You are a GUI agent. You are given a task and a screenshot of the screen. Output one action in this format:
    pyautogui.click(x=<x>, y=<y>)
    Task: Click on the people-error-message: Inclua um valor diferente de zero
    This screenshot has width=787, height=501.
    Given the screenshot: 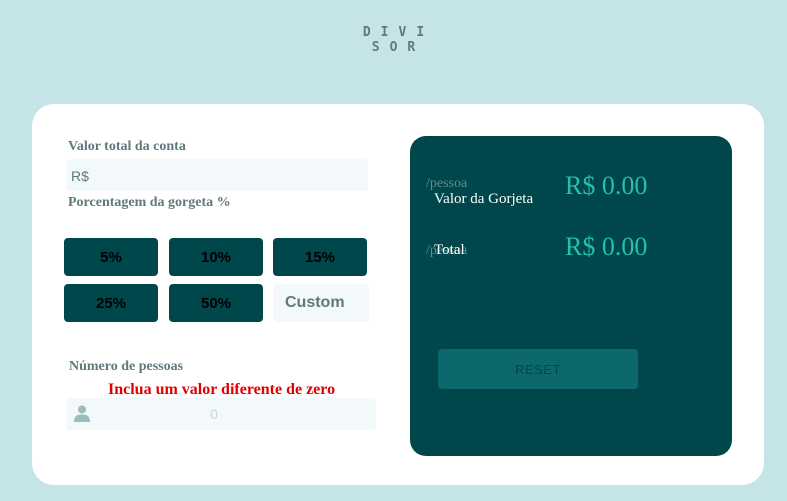 What is the action you would take?
    pyautogui.click(x=222, y=389)
    